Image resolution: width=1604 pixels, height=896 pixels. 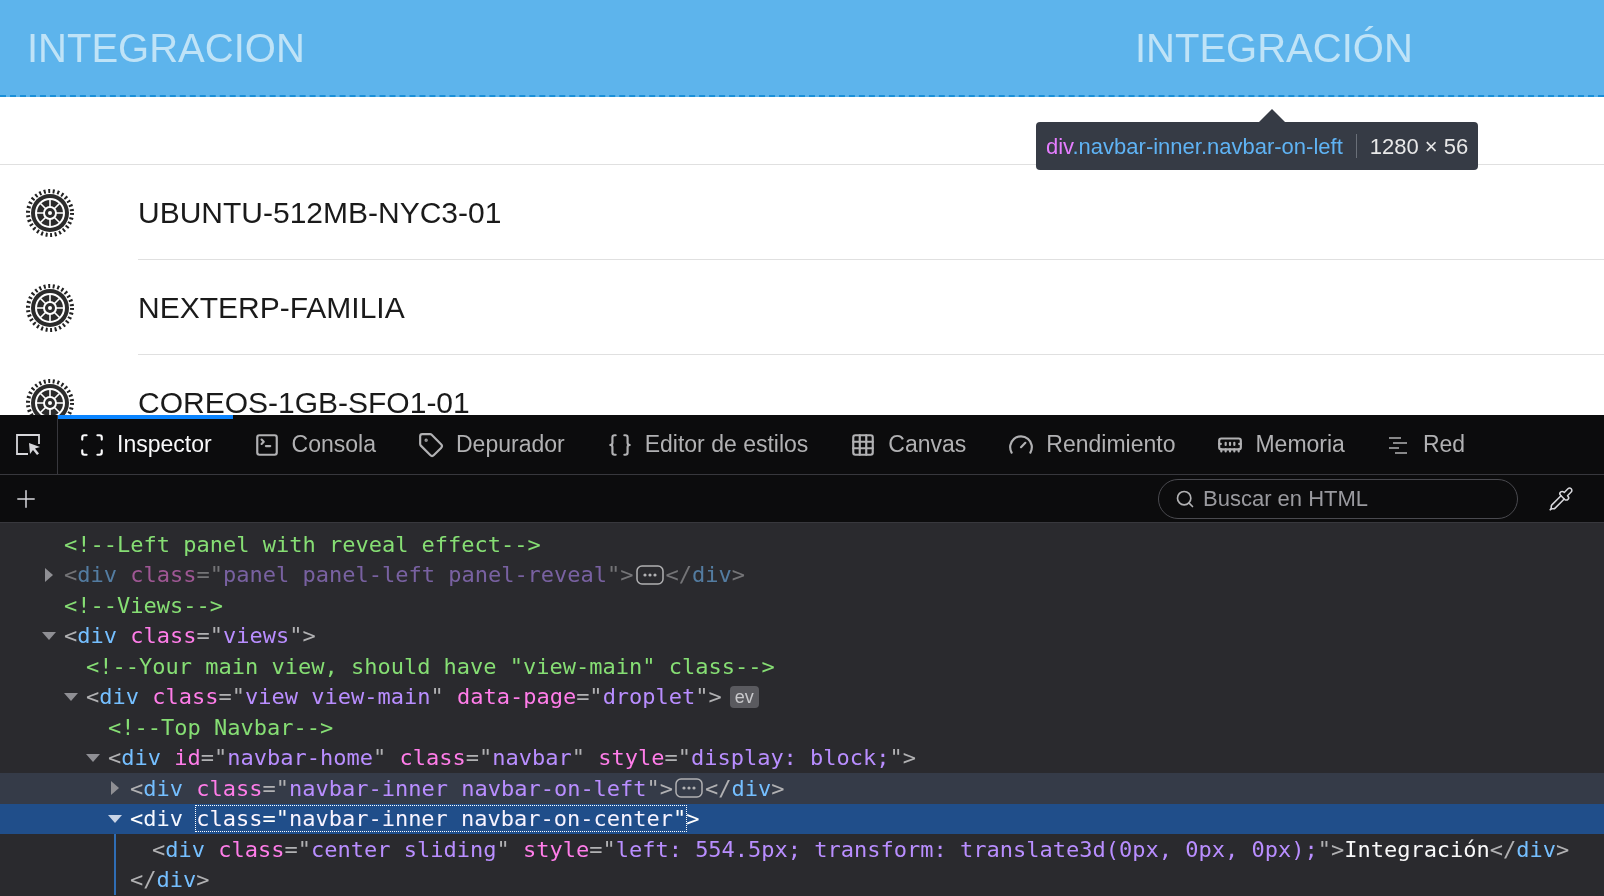 I want to click on markup-row: <div id="navbar-home" class="navbar" style="display: block;">, so click(x=802, y=757).